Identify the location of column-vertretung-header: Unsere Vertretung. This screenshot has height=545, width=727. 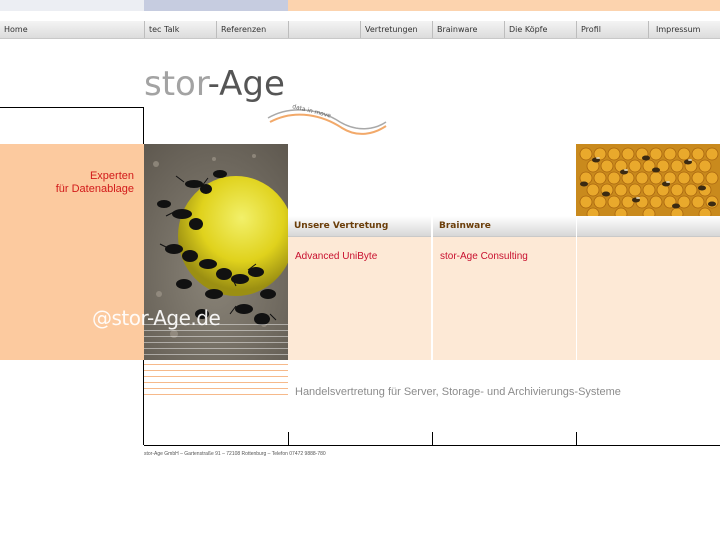
(359, 226).